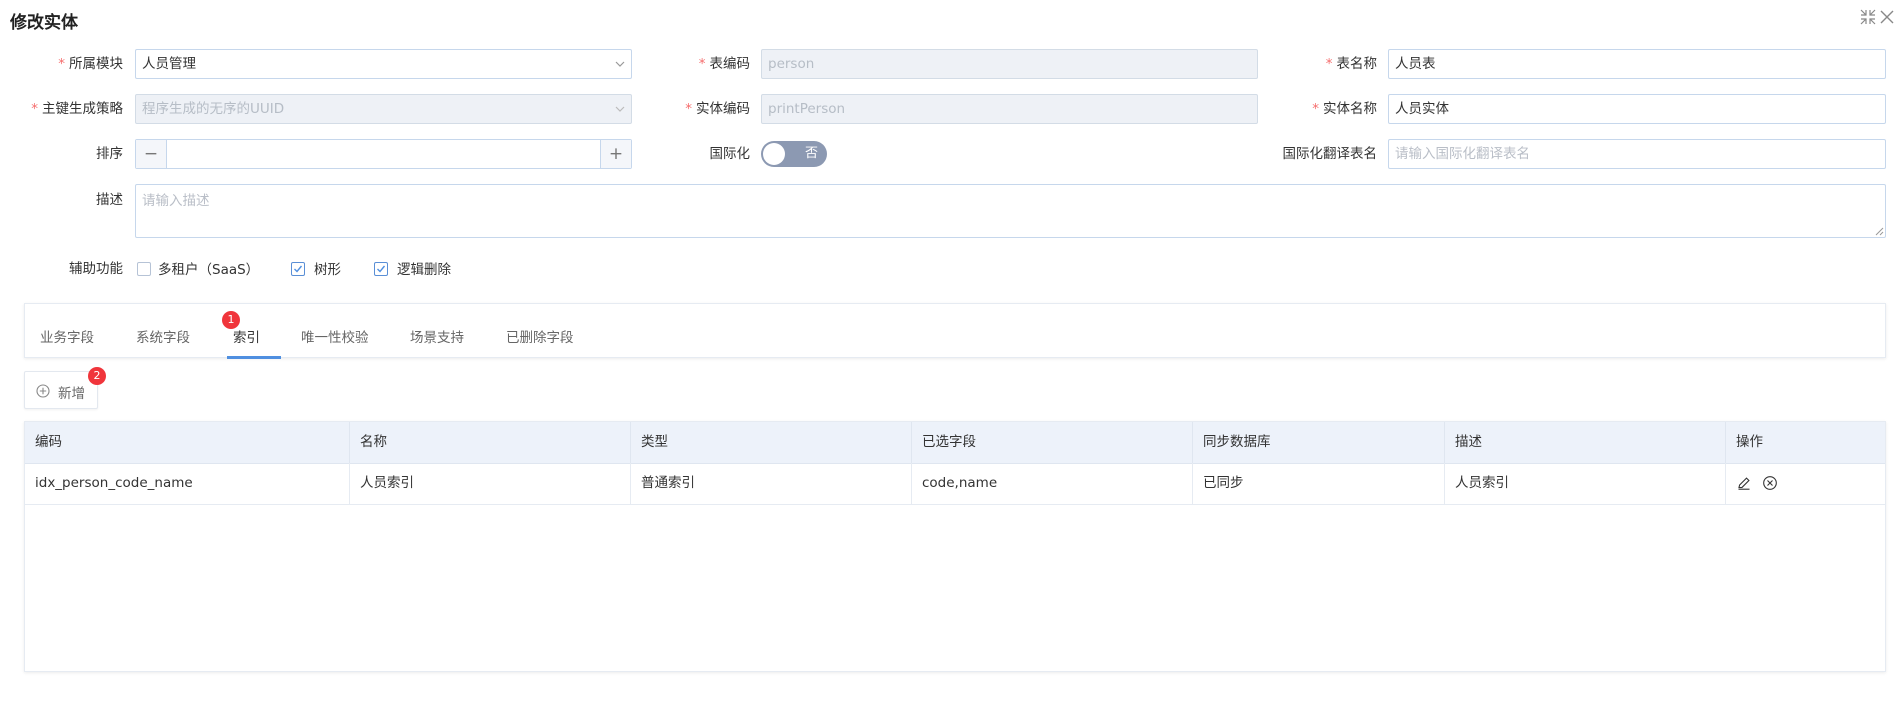  Describe the element at coordinates (254, 357) in the screenshot. I see `active-tab-indicator` at that location.